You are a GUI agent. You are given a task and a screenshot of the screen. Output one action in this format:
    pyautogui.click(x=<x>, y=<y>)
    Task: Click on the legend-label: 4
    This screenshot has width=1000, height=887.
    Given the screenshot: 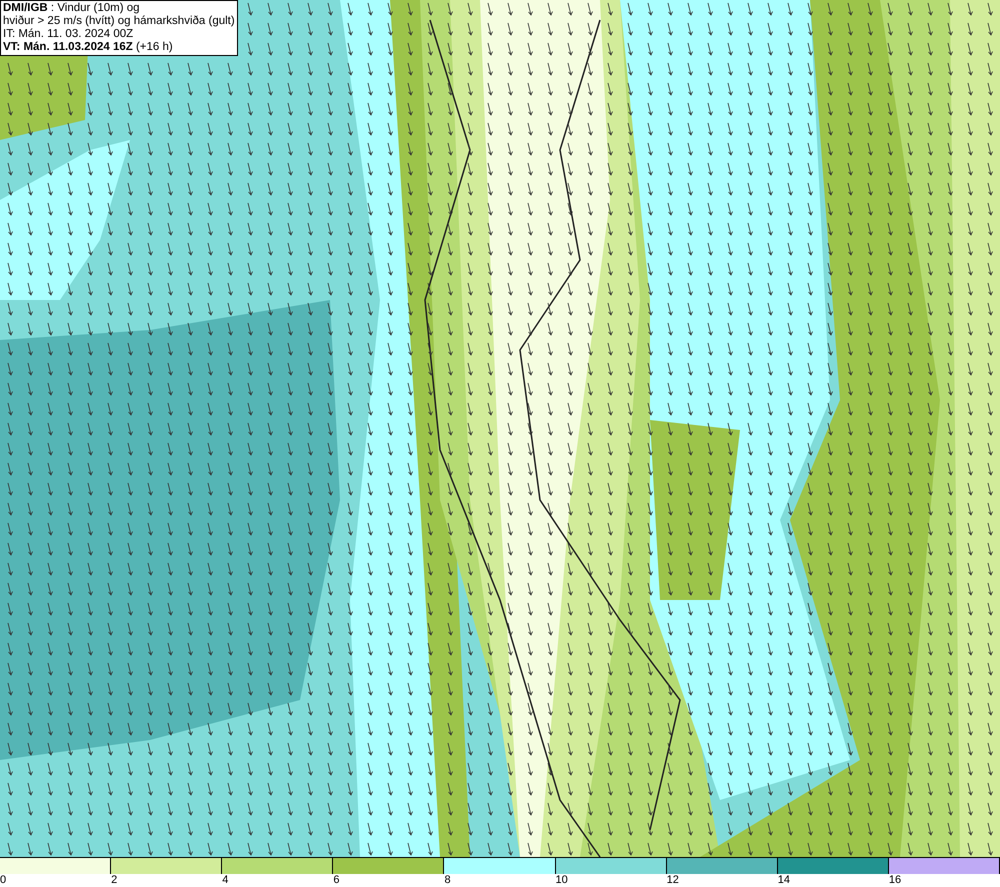 What is the action you would take?
    pyautogui.click(x=225, y=880)
    